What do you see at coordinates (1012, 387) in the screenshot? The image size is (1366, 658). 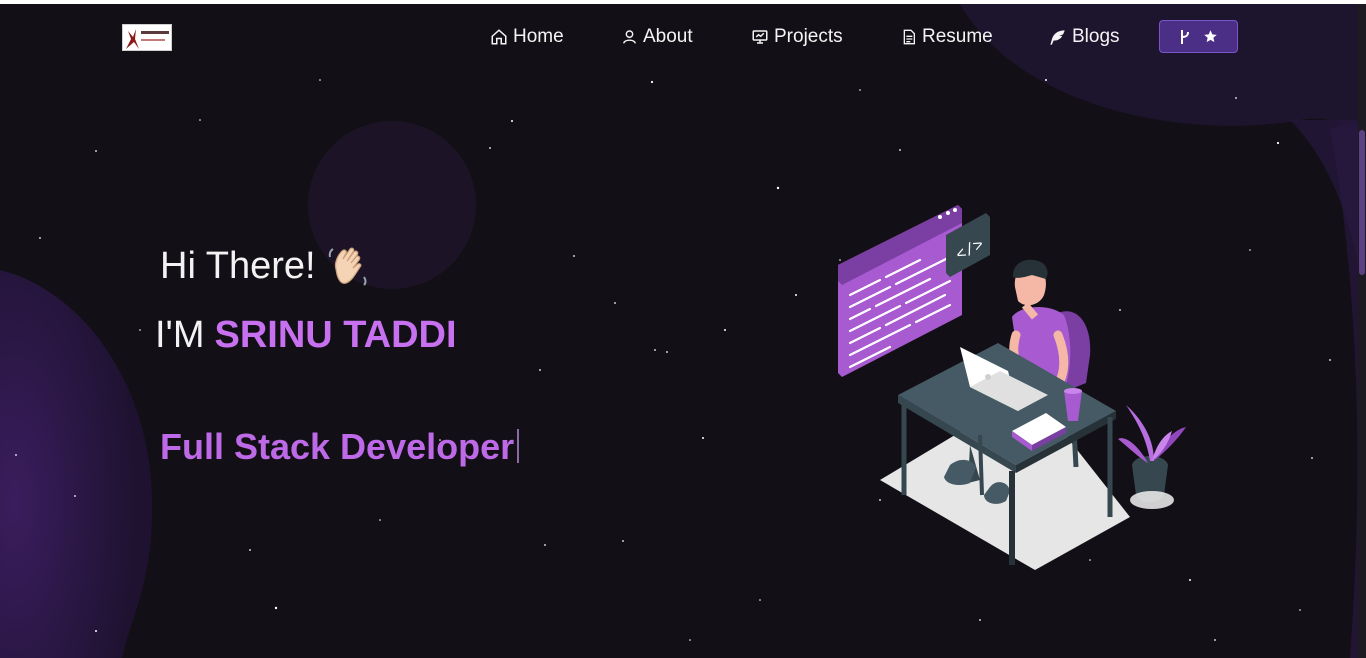 I see `developer-illustration: </>` at bounding box center [1012, 387].